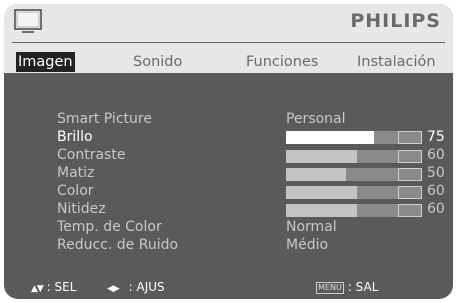 The image size is (457, 303). I want to click on setting-matiz-slider, so click(354, 174).